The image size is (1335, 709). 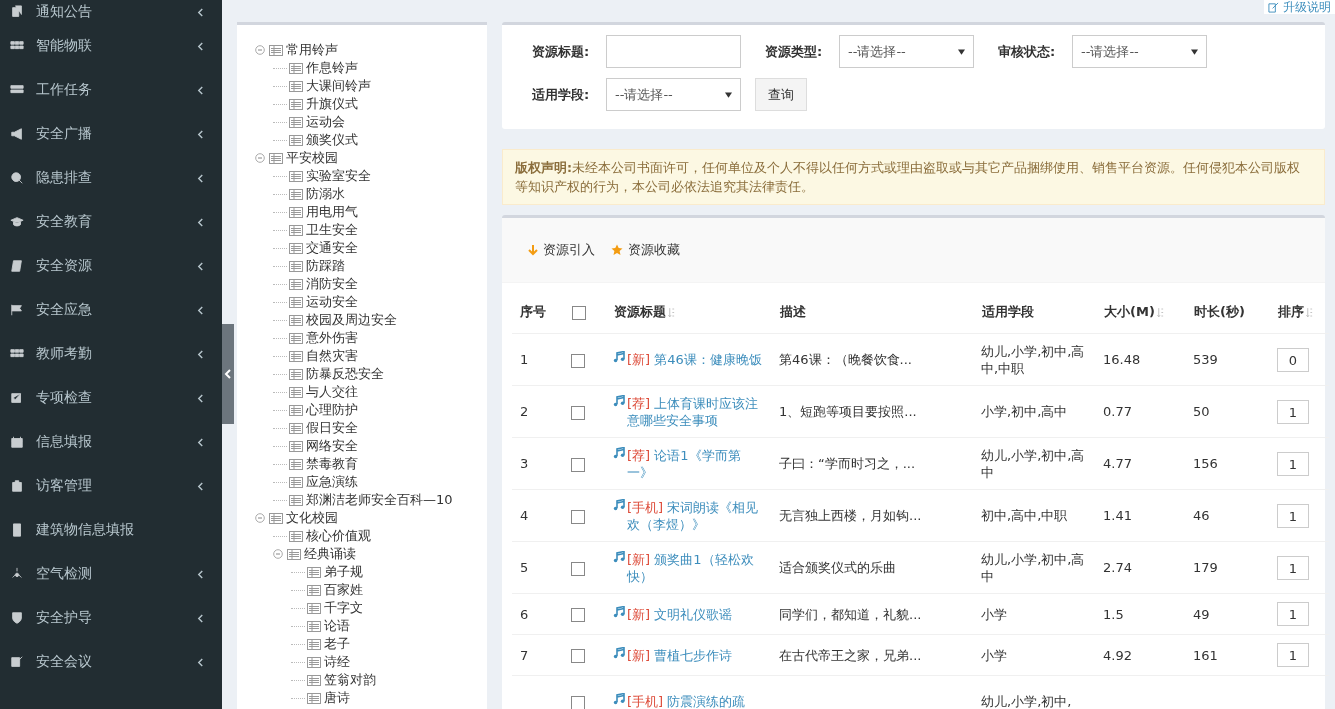 What do you see at coordinates (1291, 311) in the screenshot?
I see `column-header: 排序` at bounding box center [1291, 311].